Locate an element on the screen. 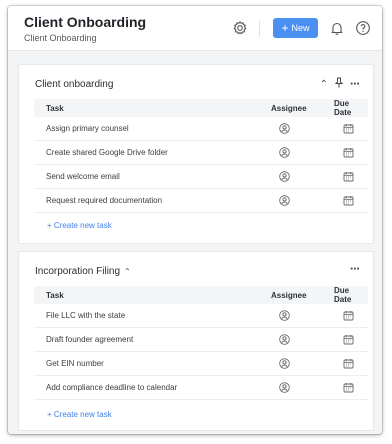 The width and height of the screenshot is (392, 444). task-name: Create shared Google Drive folder is located at coordinates (107, 152).